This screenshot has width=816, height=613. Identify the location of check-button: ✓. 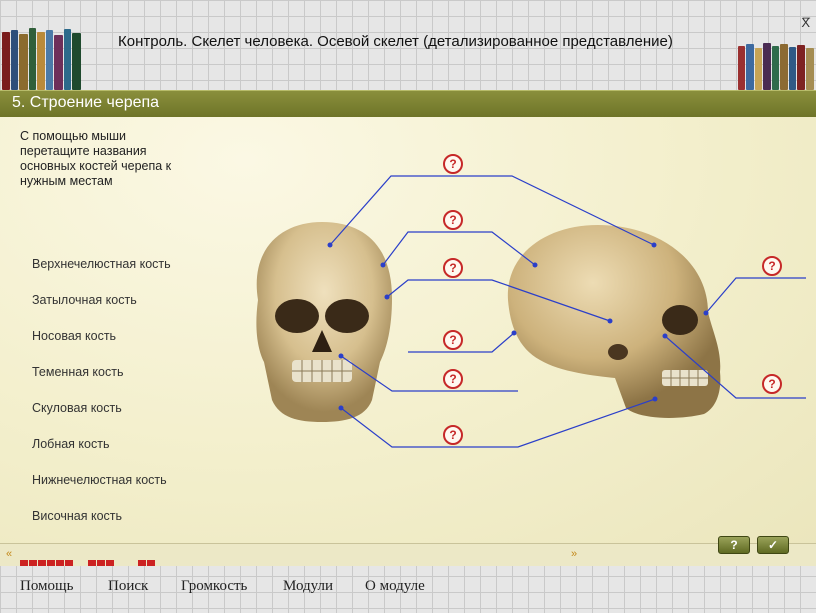
(773, 545).